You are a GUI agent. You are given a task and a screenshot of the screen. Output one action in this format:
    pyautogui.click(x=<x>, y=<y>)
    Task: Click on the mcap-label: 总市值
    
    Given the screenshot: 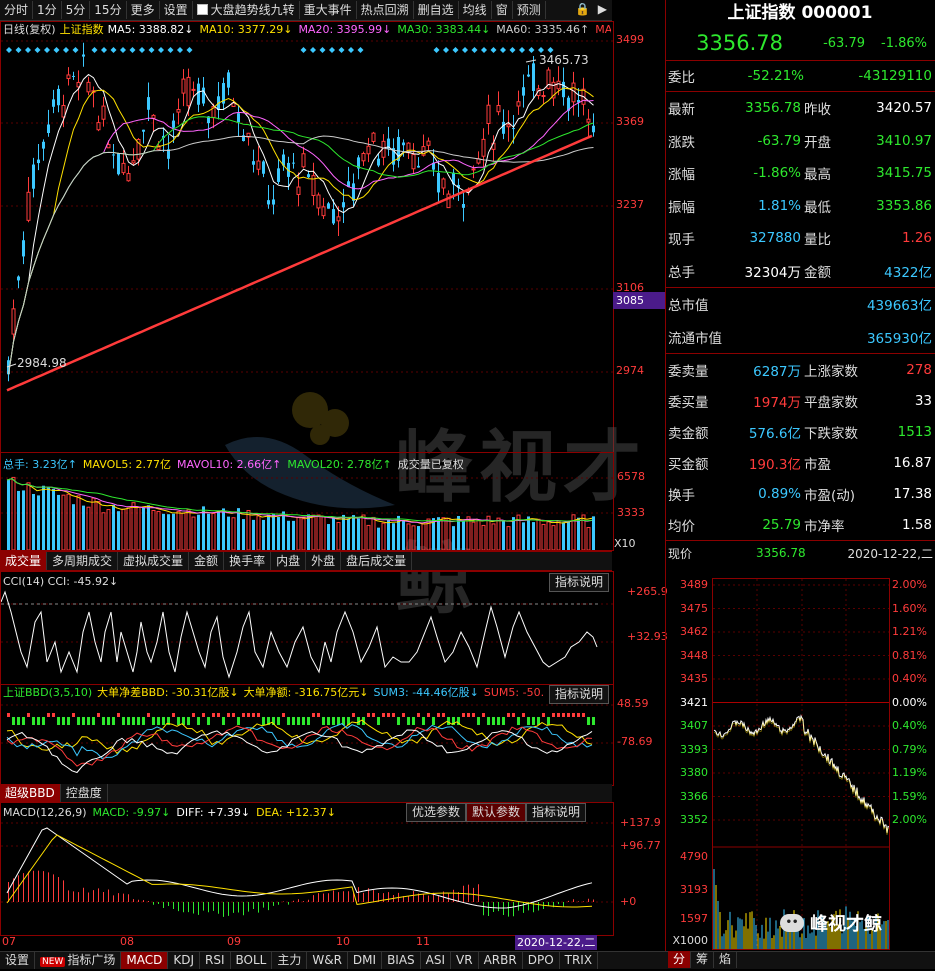 What is the action you would take?
    pyautogui.click(x=688, y=306)
    